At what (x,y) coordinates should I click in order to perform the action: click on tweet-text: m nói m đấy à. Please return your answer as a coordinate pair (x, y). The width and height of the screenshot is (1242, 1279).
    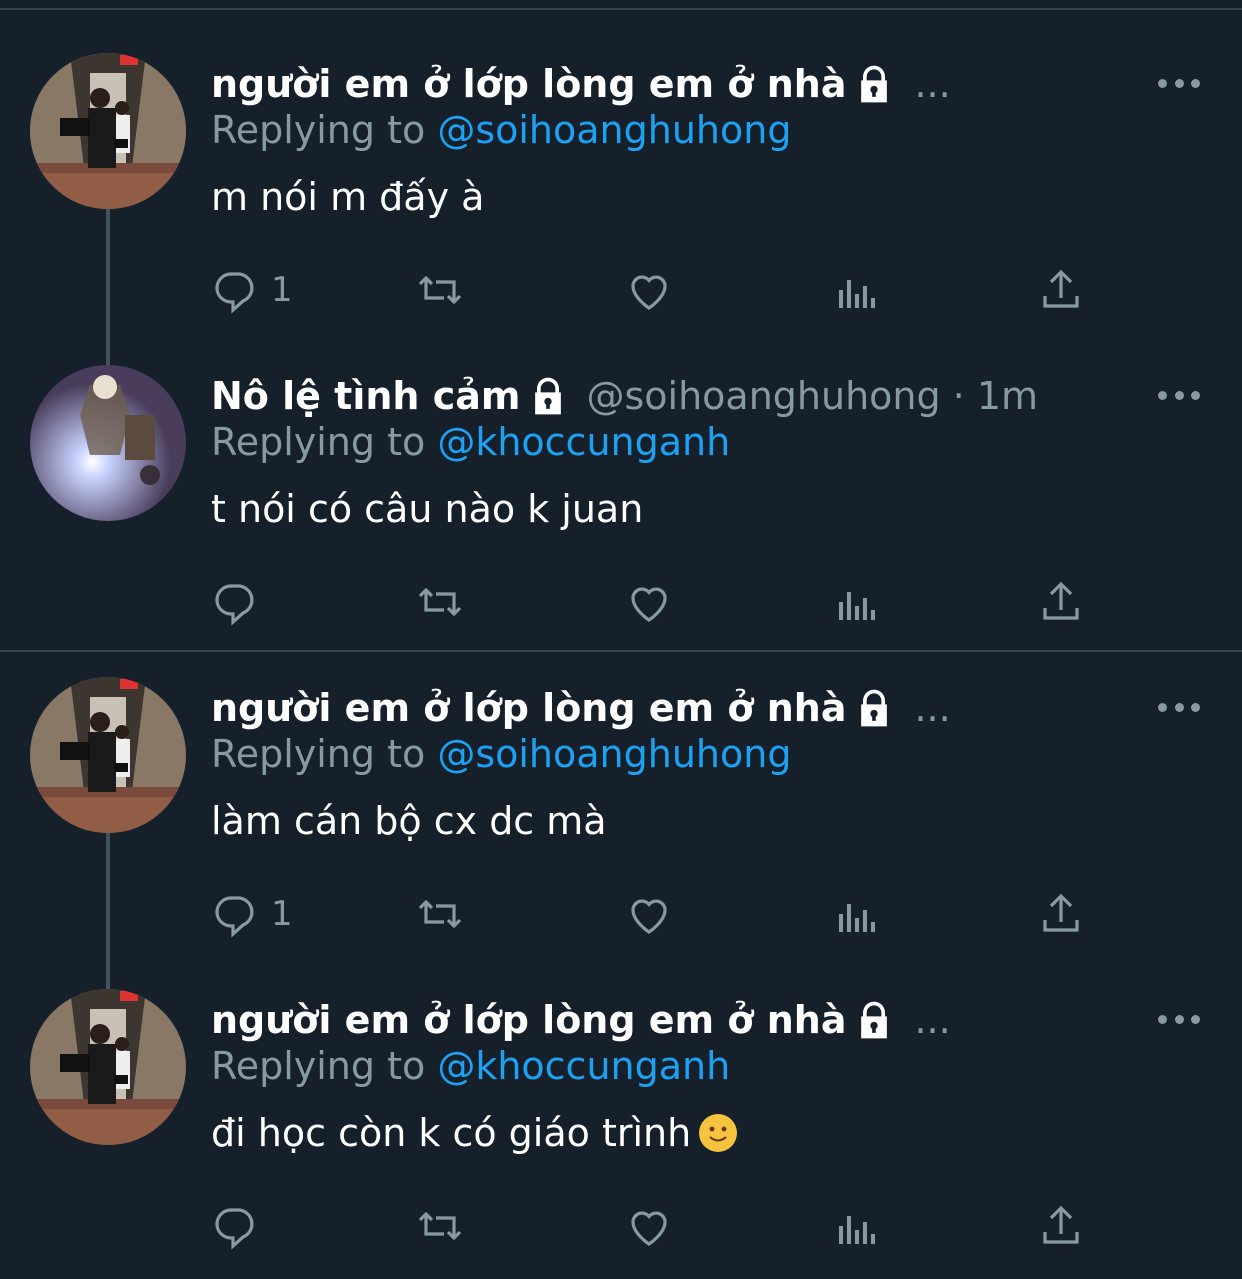
    Looking at the image, I should click on (348, 197).